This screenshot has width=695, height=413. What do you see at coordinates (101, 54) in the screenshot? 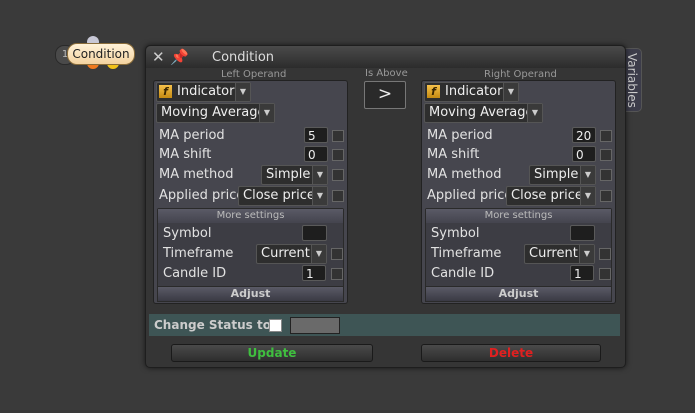
I see `node-label: Condition` at bounding box center [101, 54].